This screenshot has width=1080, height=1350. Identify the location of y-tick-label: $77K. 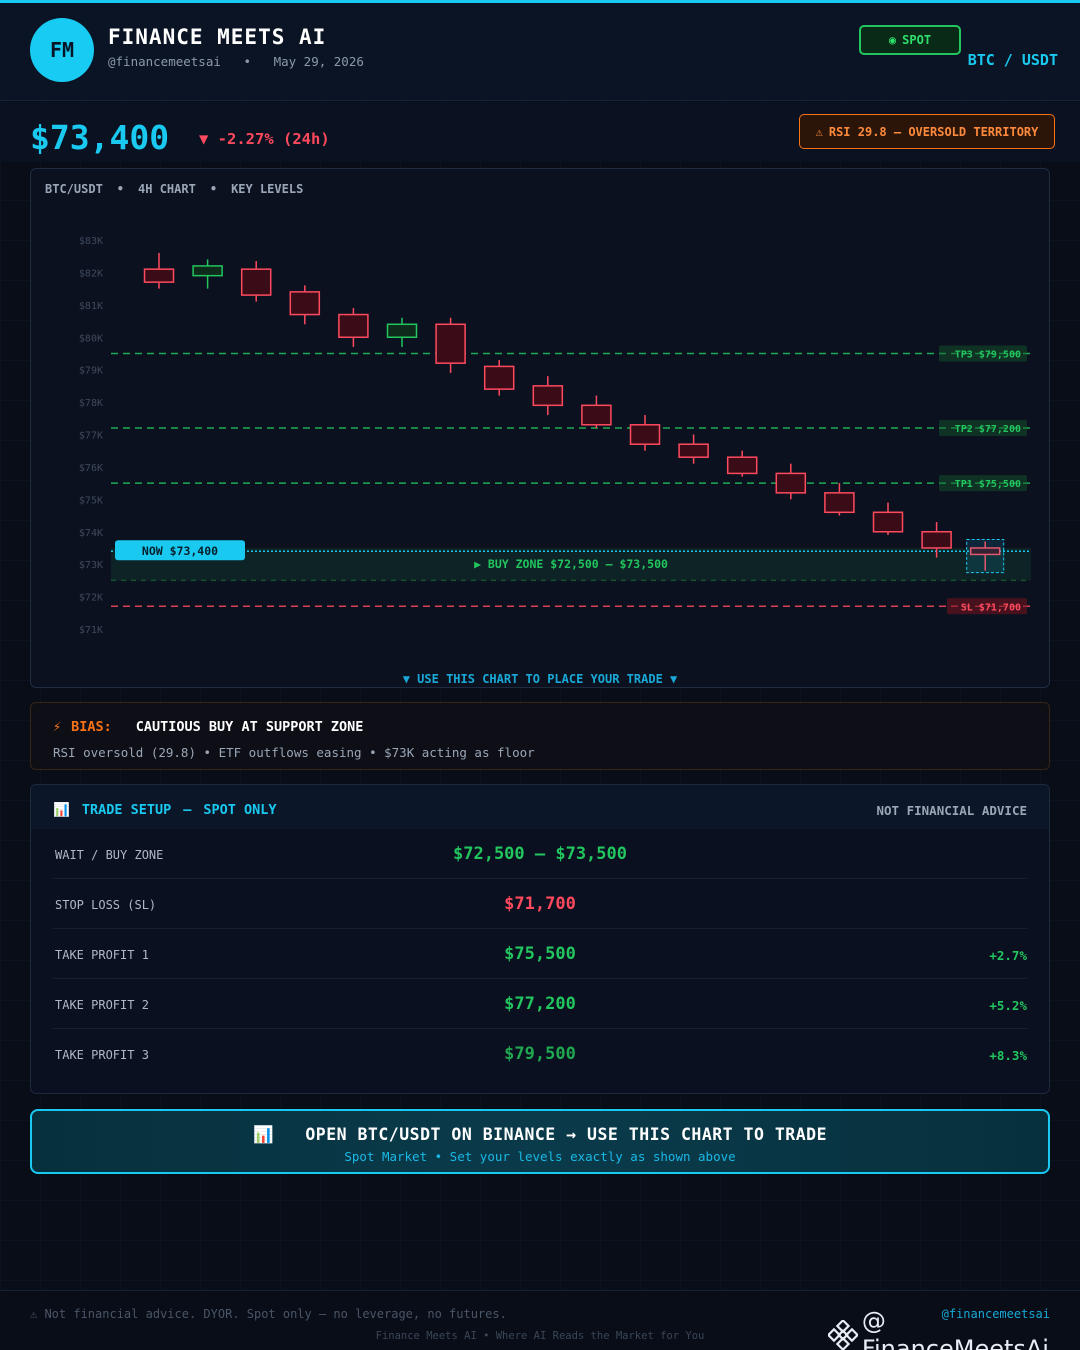
(91, 436).